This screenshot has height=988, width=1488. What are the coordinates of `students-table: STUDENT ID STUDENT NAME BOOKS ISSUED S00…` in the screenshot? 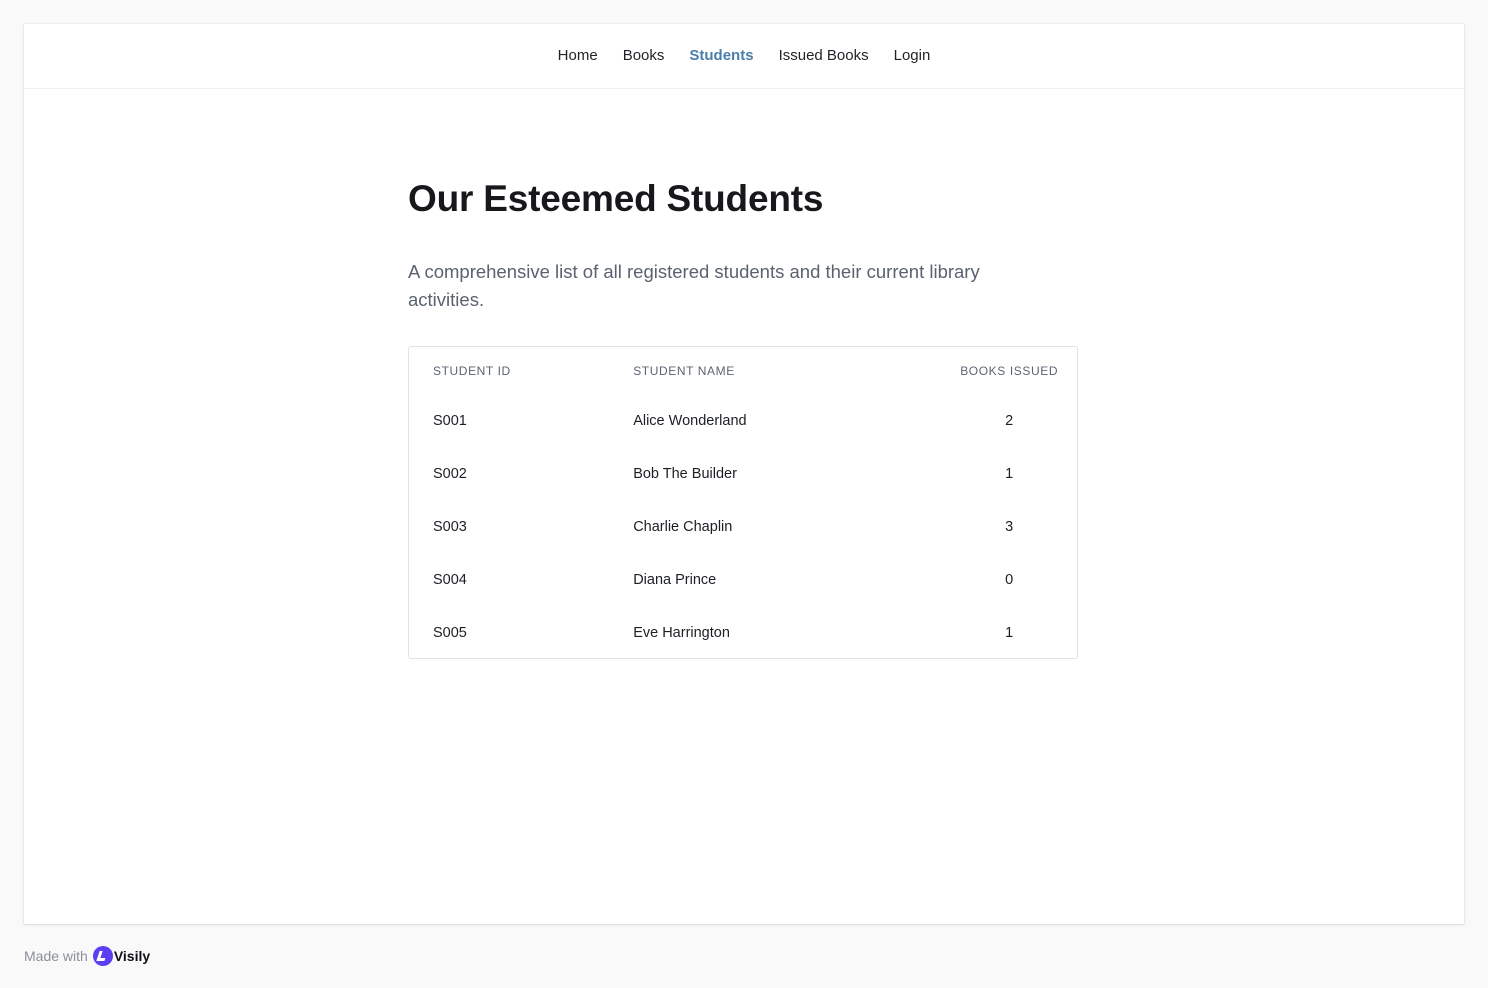 It's located at (743, 503).